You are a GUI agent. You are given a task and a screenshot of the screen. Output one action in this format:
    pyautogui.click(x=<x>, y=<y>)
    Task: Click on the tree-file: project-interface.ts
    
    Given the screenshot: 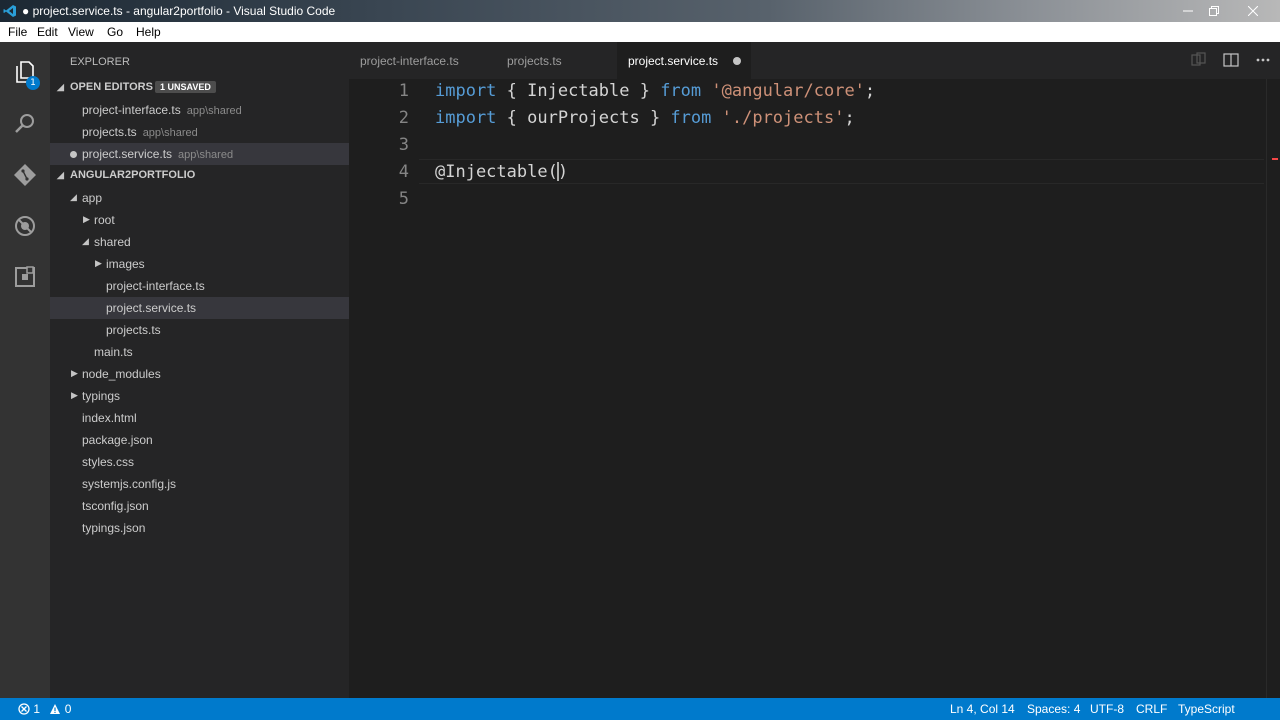 What is the action you would take?
    pyautogui.click(x=199, y=286)
    